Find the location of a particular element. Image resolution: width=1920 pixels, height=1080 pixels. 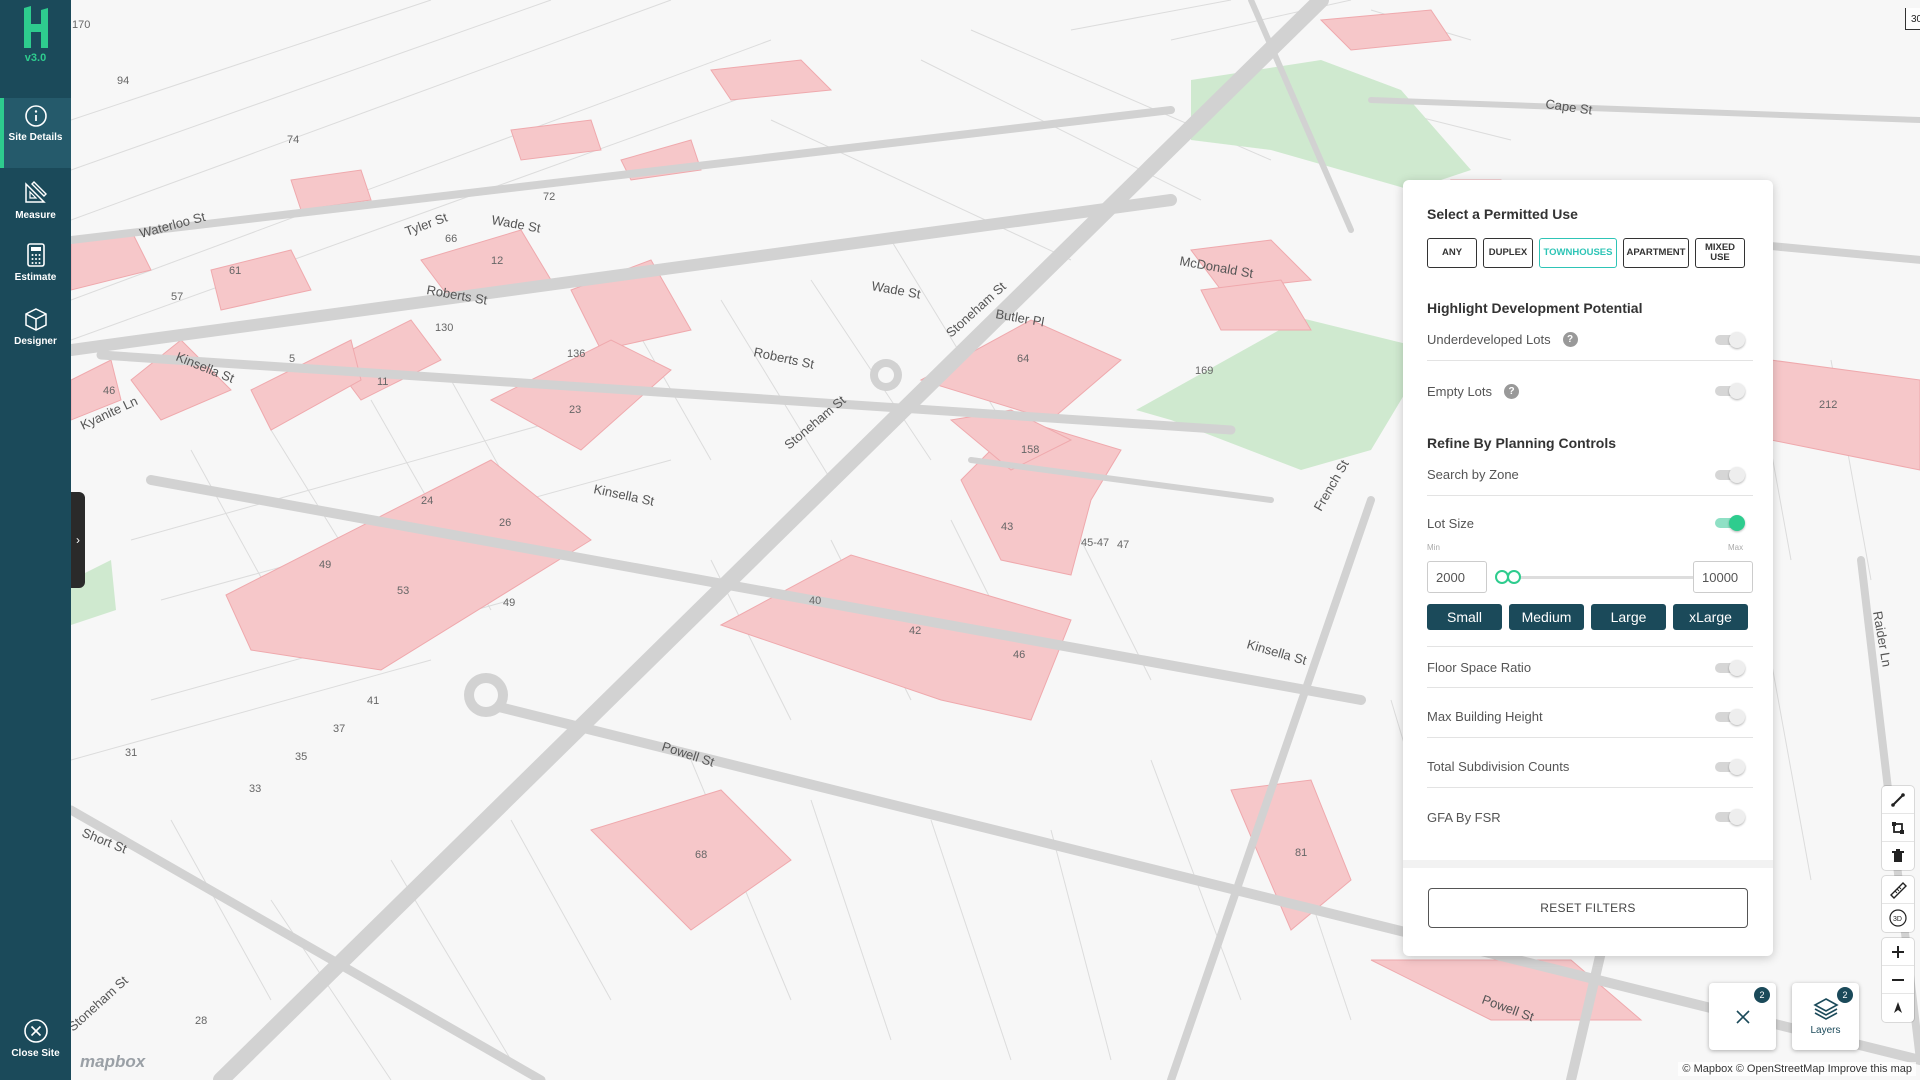

lot-label: 5 is located at coordinates (292, 359).